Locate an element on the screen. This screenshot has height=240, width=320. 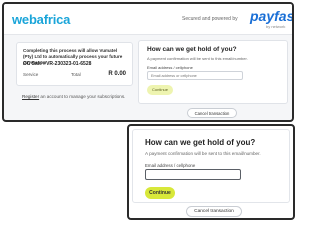
order-totals-row: Service Total R 0.00 is located at coordinates (75, 76).